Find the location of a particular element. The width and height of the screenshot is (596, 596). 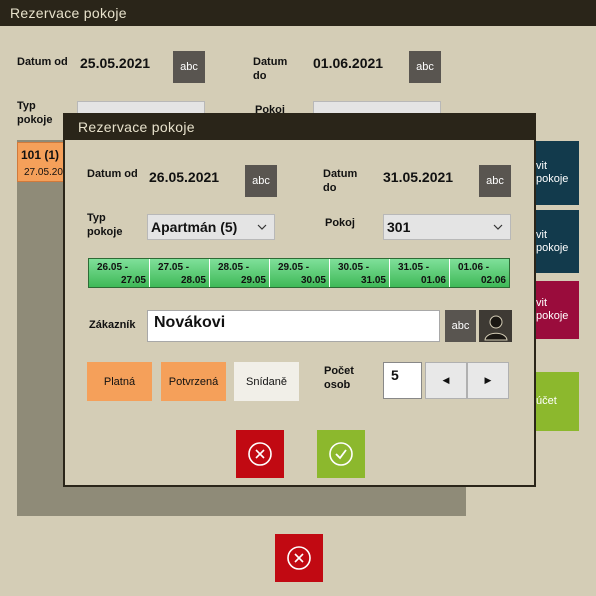

status-platna-button: Platná is located at coordinates (119, 381).